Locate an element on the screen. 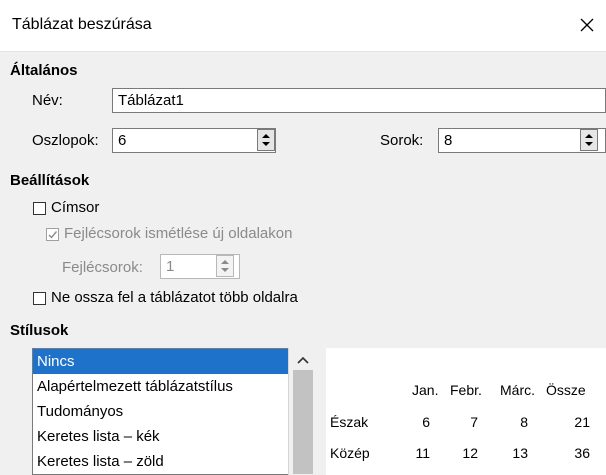 Image resolution: width=606 pixels, height=475 pixels. preview-row-label: Közép is located at coordinates (350, 453).